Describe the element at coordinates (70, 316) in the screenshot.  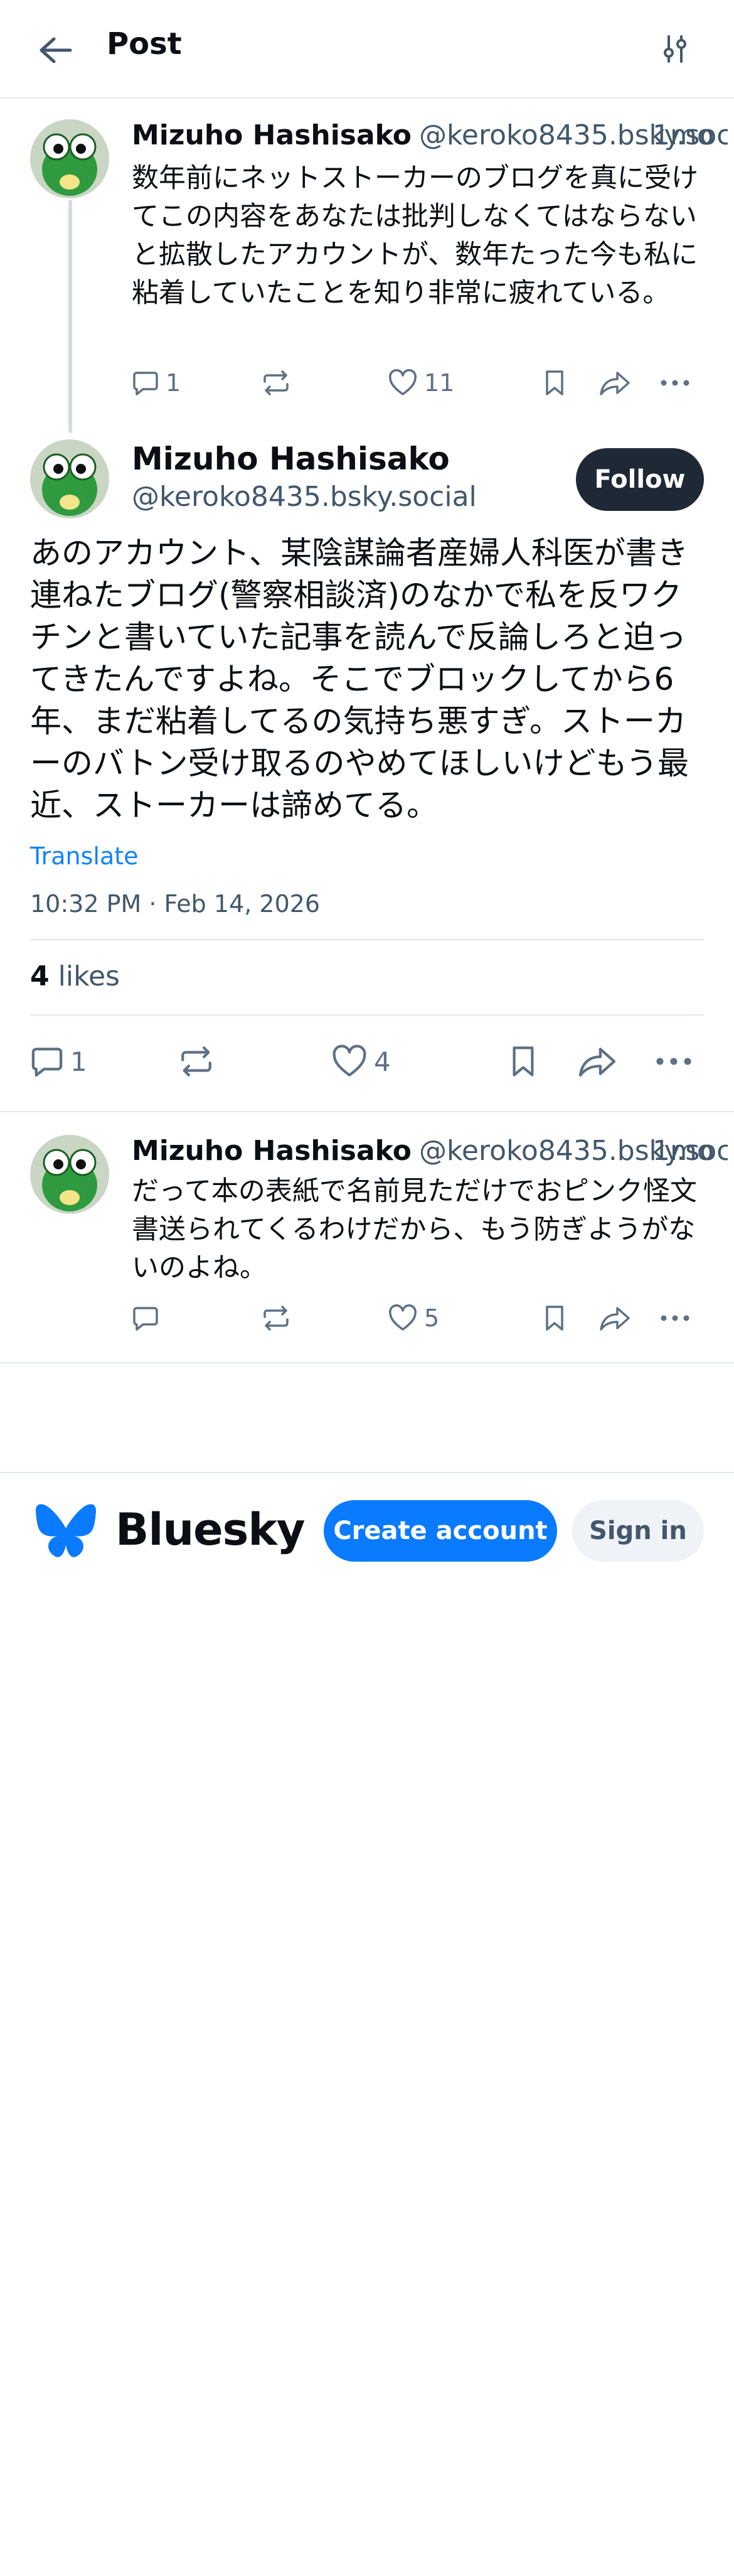
I see `thread-connector-line` at that location.